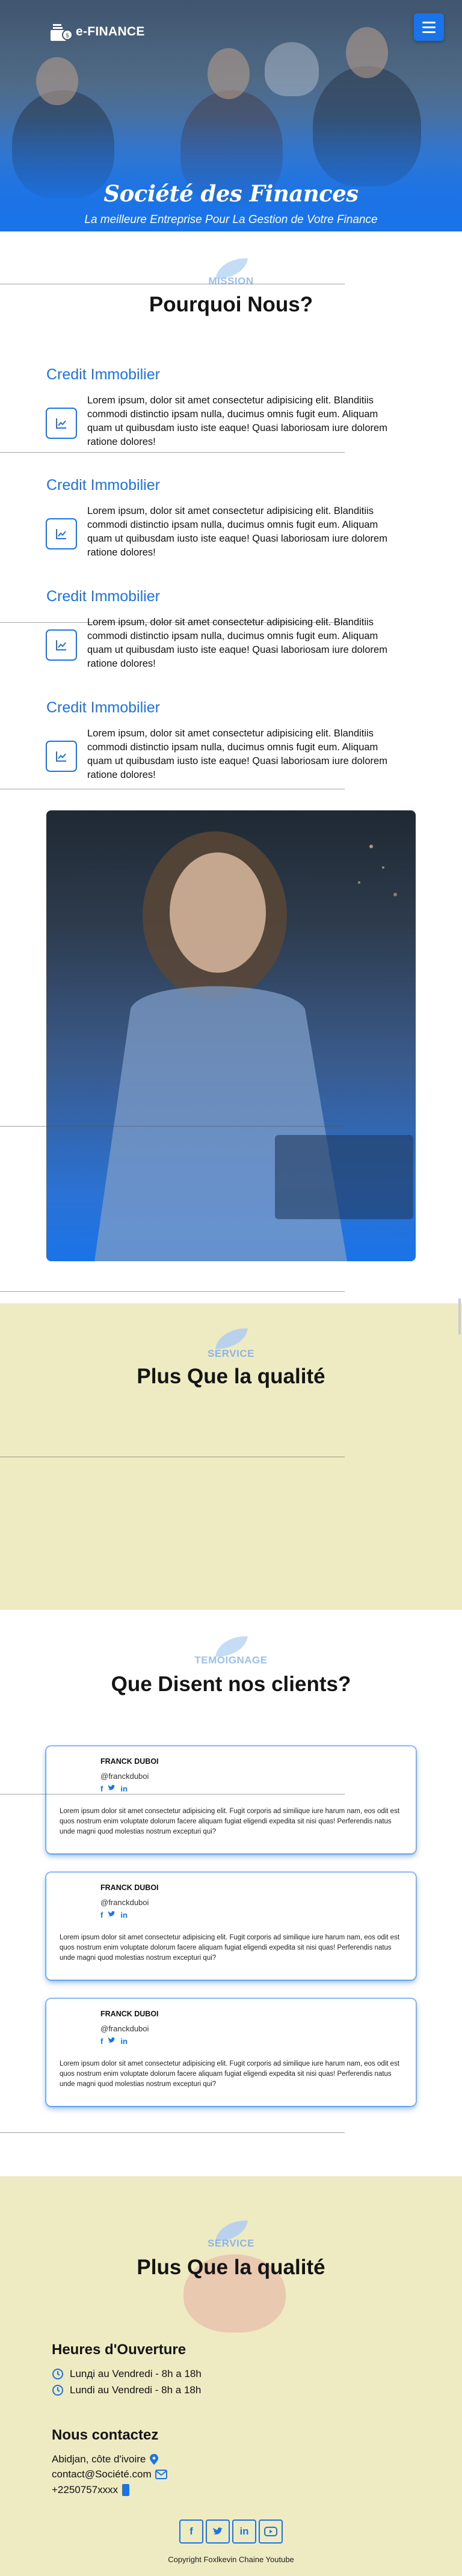 Image resolution: width=462 pixels, height=2576 pixels. I want to click on hours-row: Lundi au Vendredi - 8h a 18h, so click(127, 2390).